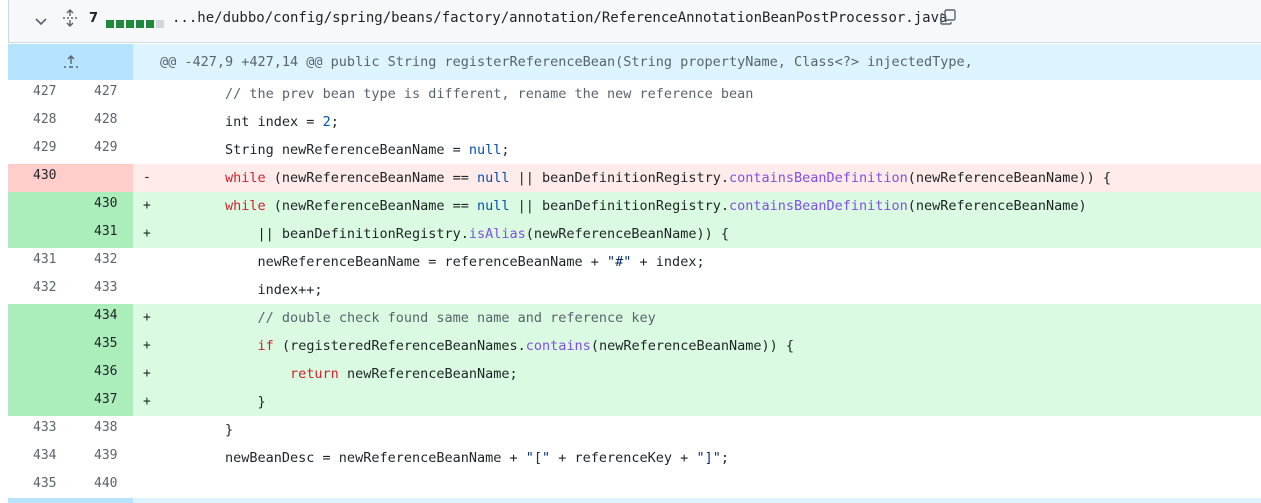 This screenshot has height=503, width=1261. Describe the element at coordinates (101, 150) in the screenshot. I see `new-line-number: 429` at that location.